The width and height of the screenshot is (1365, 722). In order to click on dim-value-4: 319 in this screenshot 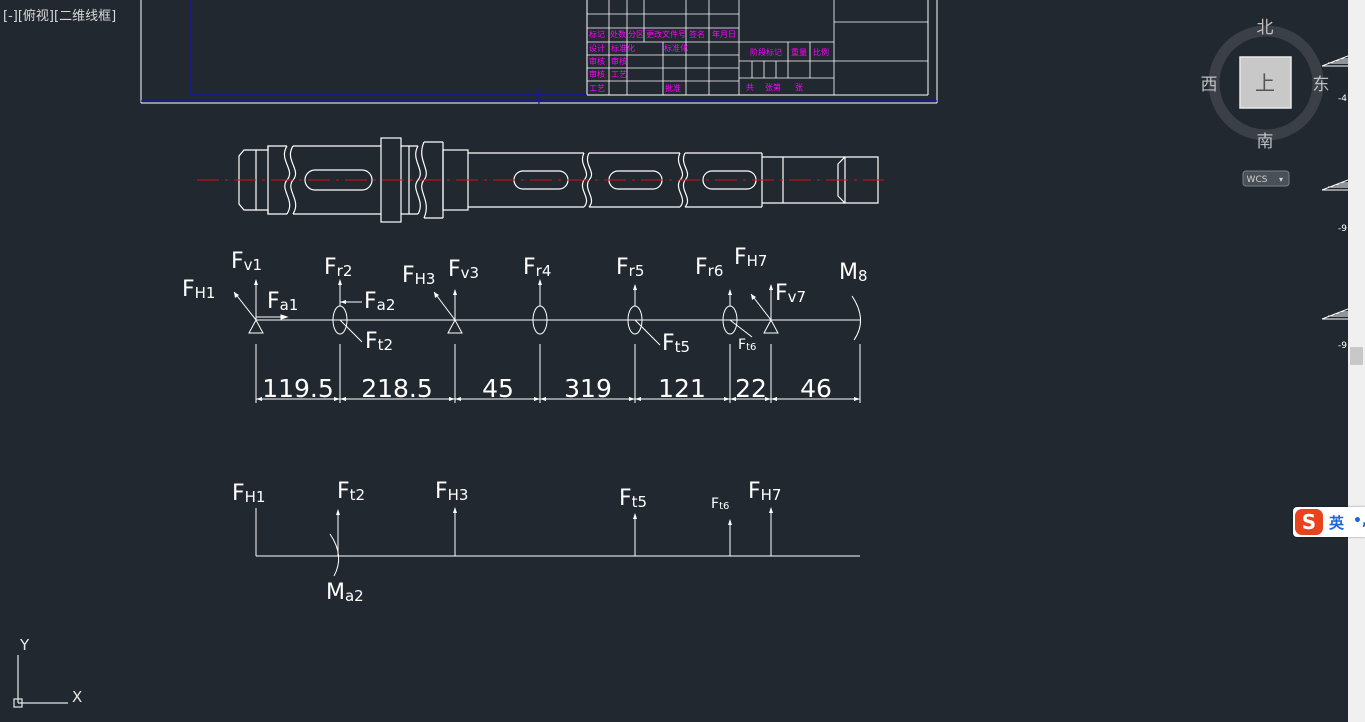, I will do `click(588, 388)`.